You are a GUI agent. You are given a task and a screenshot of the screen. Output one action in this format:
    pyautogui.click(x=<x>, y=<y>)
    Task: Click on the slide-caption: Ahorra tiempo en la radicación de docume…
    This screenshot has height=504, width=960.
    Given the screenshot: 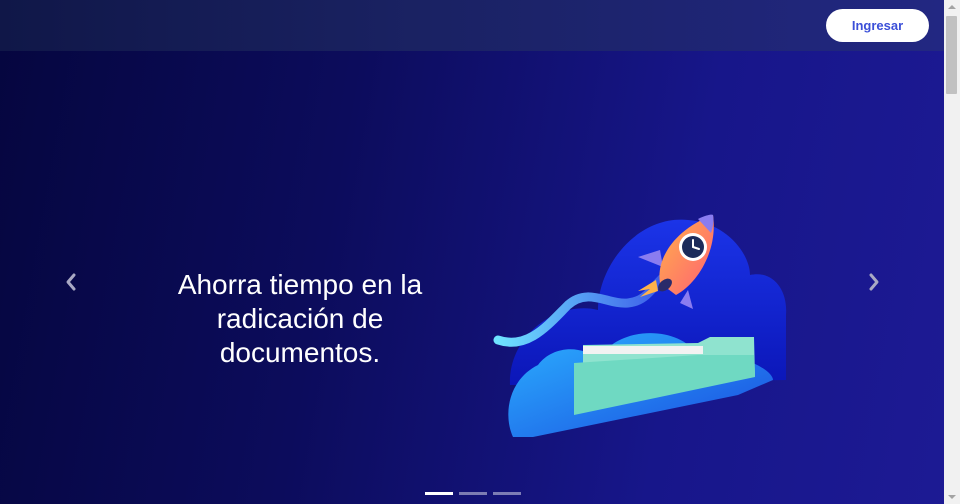 What is the action you would take?
    pyautogui.click(x=300, y=318)
    